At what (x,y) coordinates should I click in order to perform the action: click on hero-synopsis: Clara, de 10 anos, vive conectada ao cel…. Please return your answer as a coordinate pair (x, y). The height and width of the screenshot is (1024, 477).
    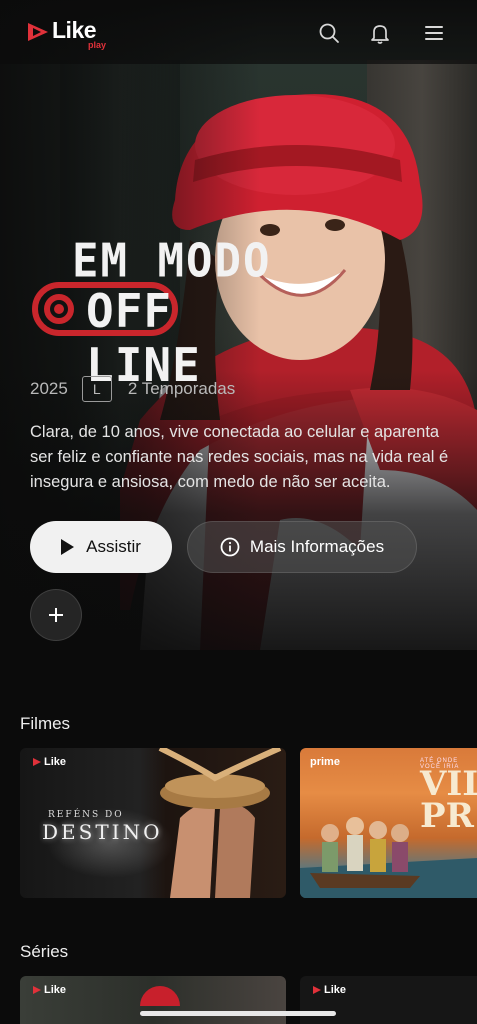
    Looking at the image, I should click on (239, 457).